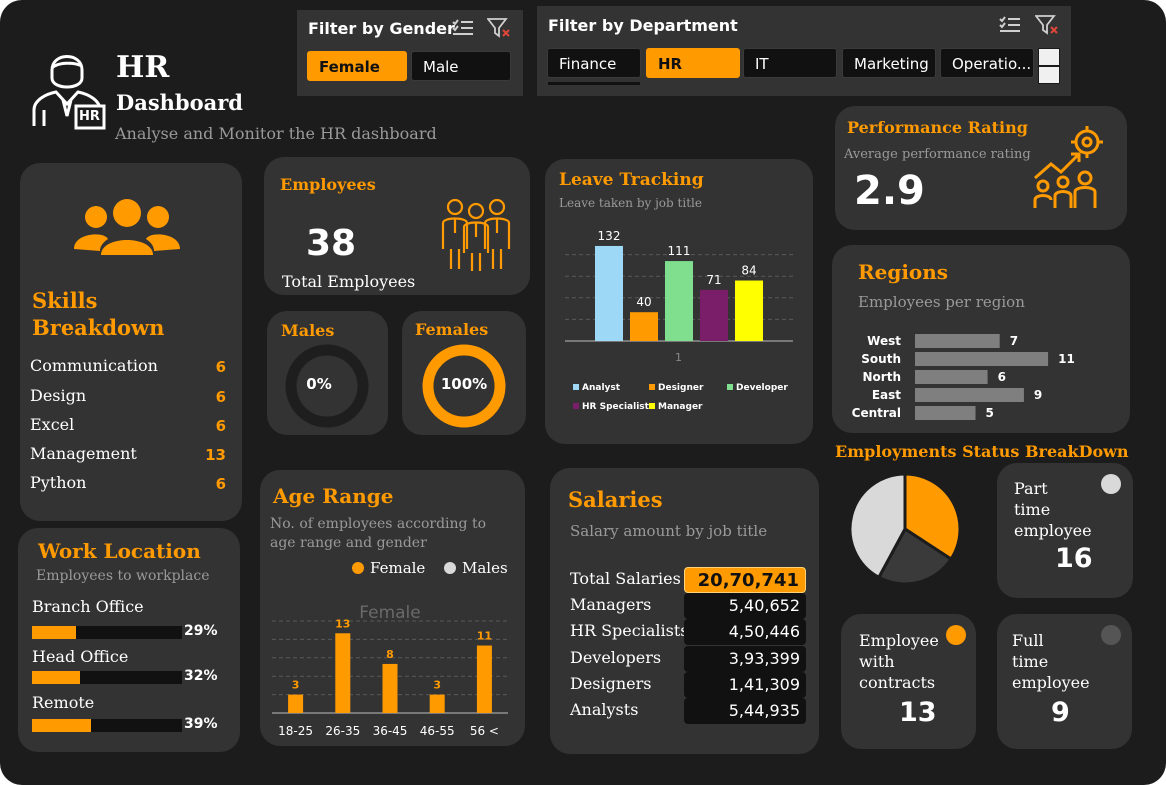 Image resolution: width=1166 pixels, height=785 pixels. I want to click on salary-row: Total Salaries 20,70,741, so click(690, 580).